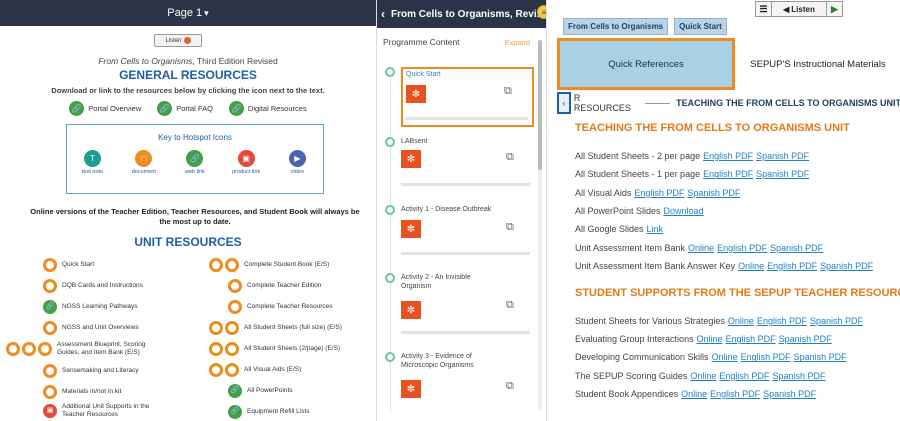 The width and height of the screenshot is (900, 421). What do you see at coordinates (280, 307) in the screenshot?
I see `unit-resource-item: Complete Teacher Resources` at bounding box center [280, 307].